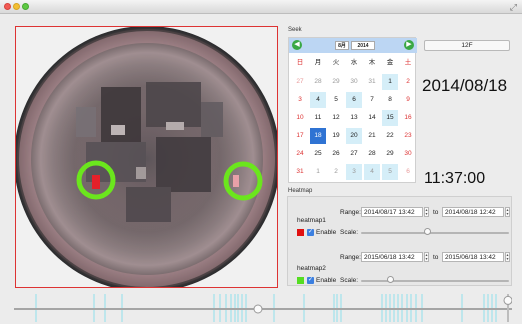  I want to click on heatmap2-color-swatch, so click(300, 280).